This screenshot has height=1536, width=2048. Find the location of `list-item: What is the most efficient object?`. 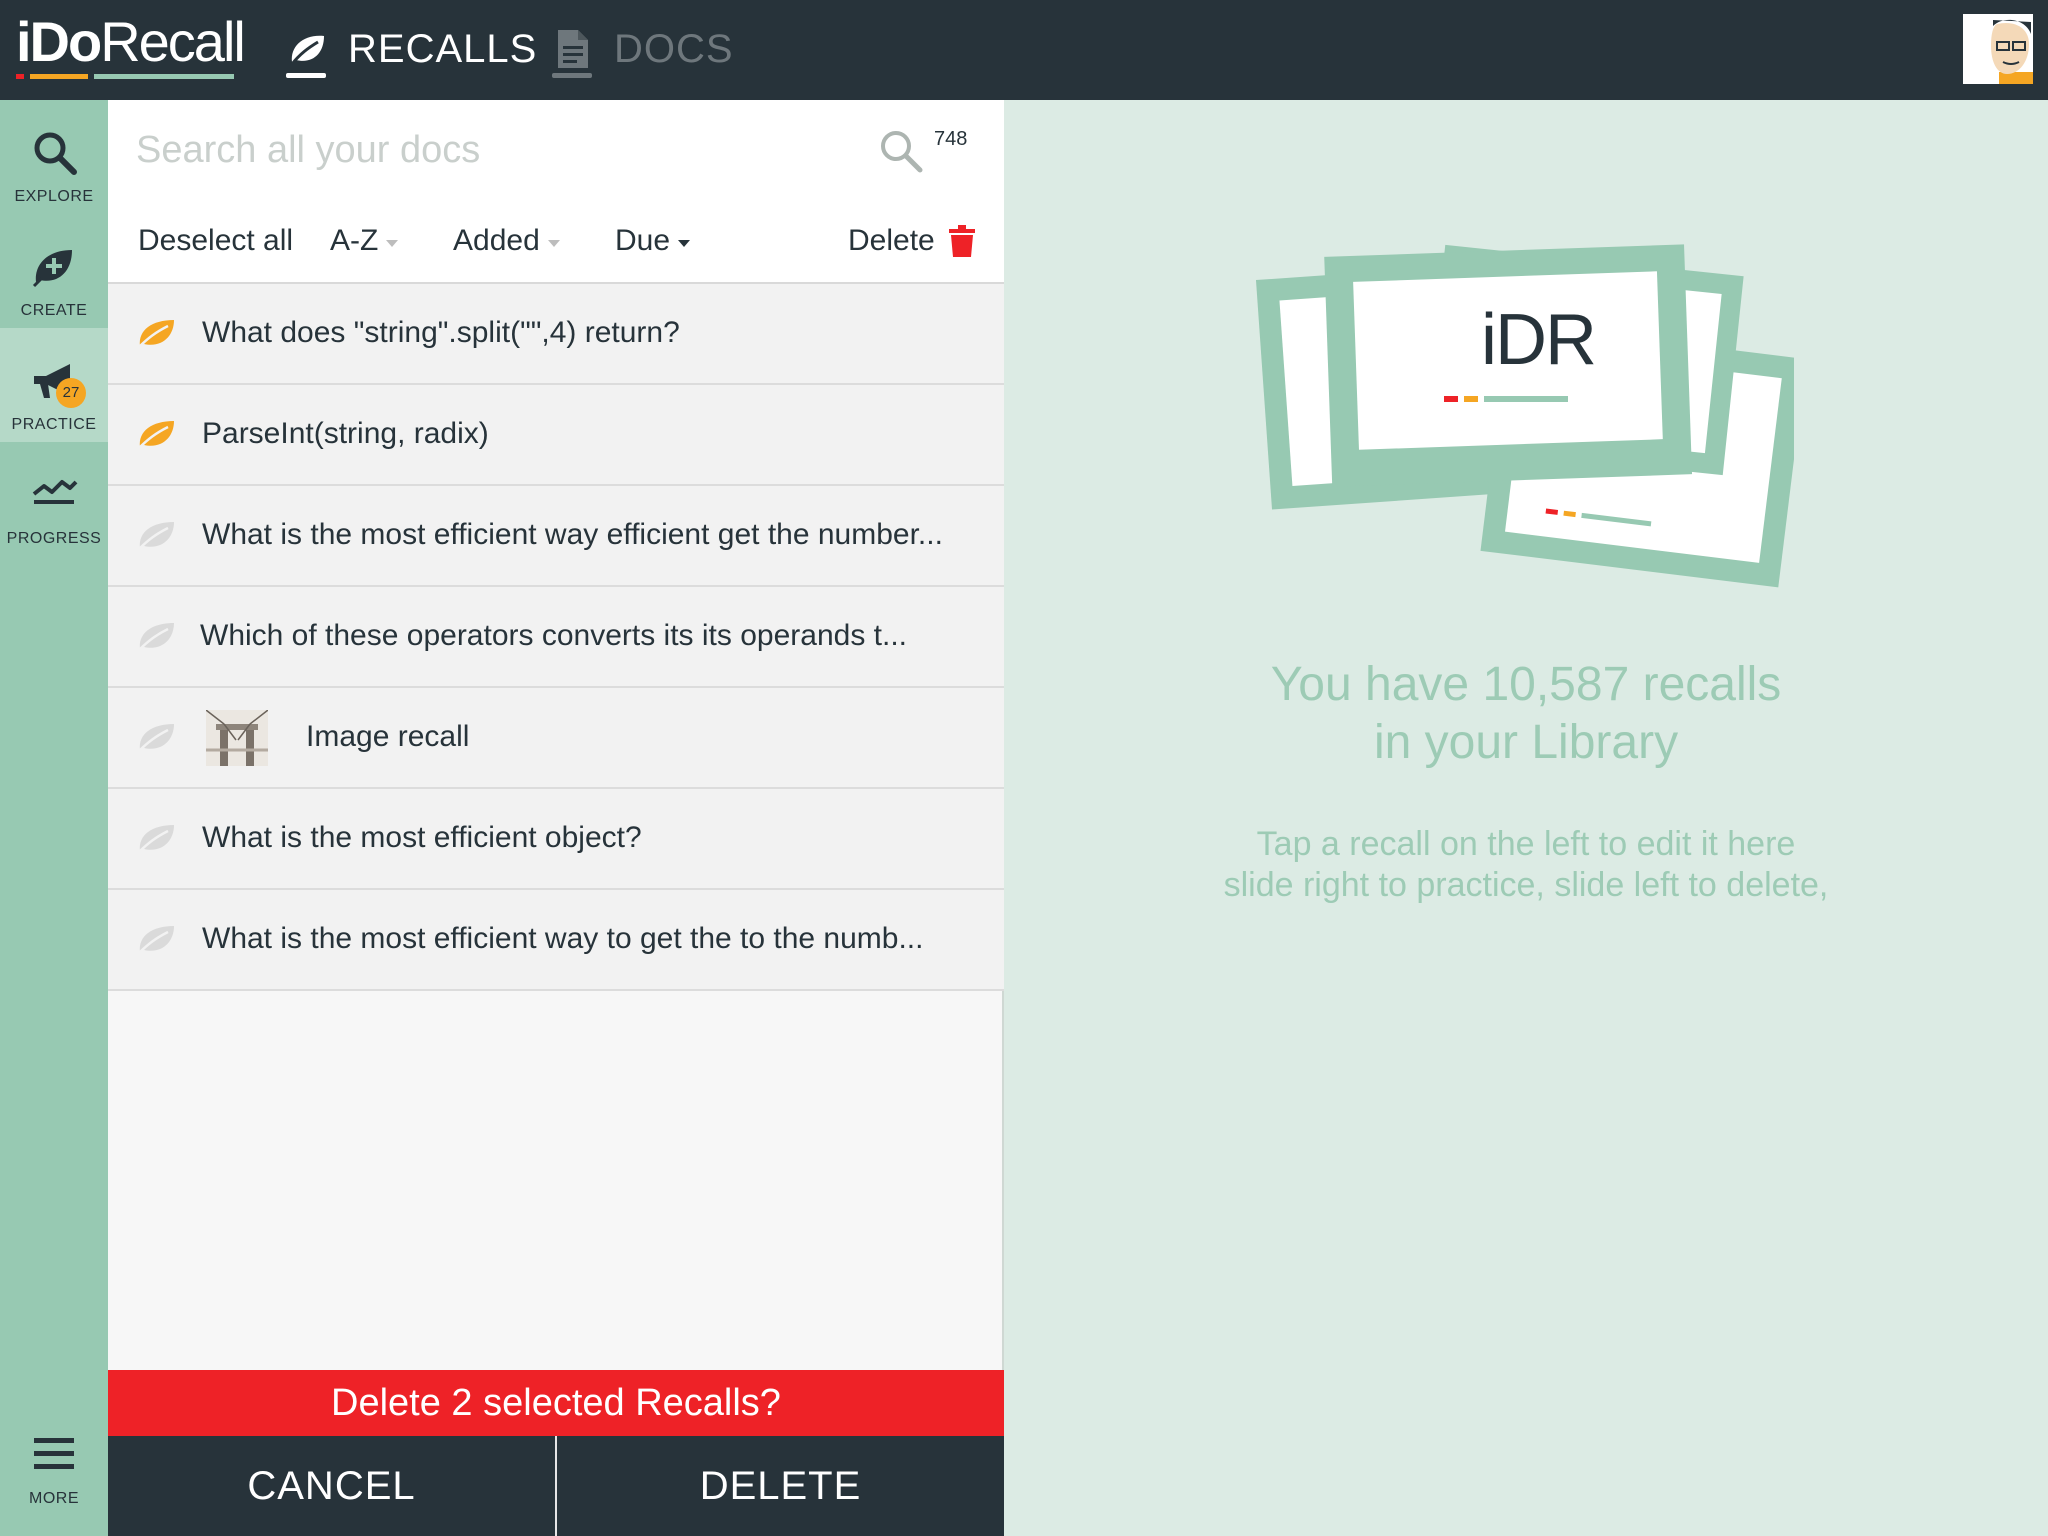

list-item: What is the most efficient object? is located at coordinates (556, 839).